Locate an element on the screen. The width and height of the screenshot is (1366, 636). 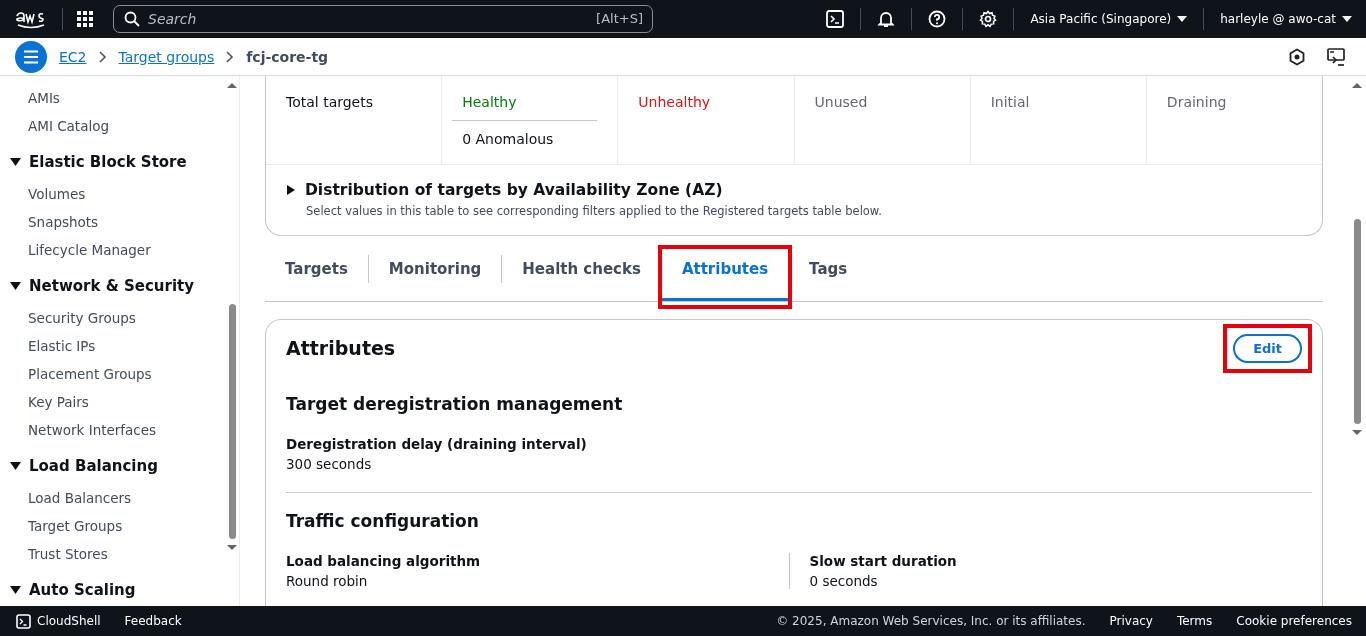
sidebar-section-toggle: Network & Security is located at coordinates (118, 286).